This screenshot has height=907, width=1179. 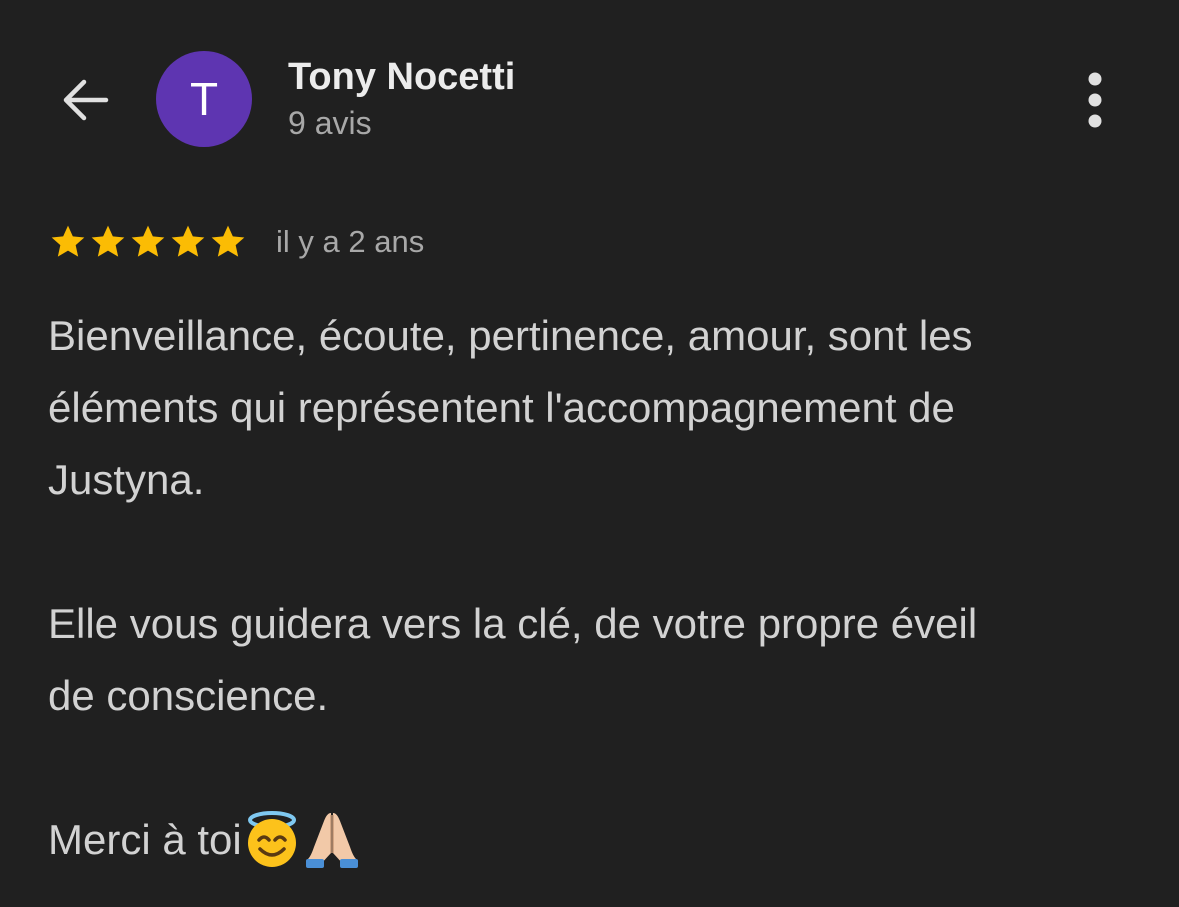 I want to click on avatar-initial: T, so click(x=204, y=99).